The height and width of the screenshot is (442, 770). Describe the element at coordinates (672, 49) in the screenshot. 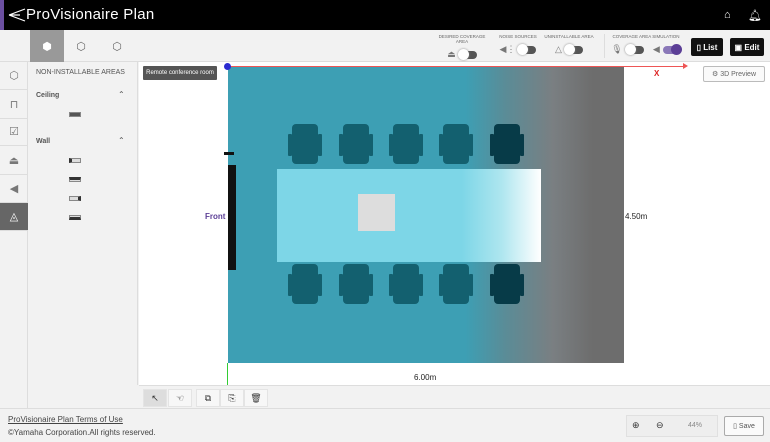

I see `speaker-toggle` at that location.